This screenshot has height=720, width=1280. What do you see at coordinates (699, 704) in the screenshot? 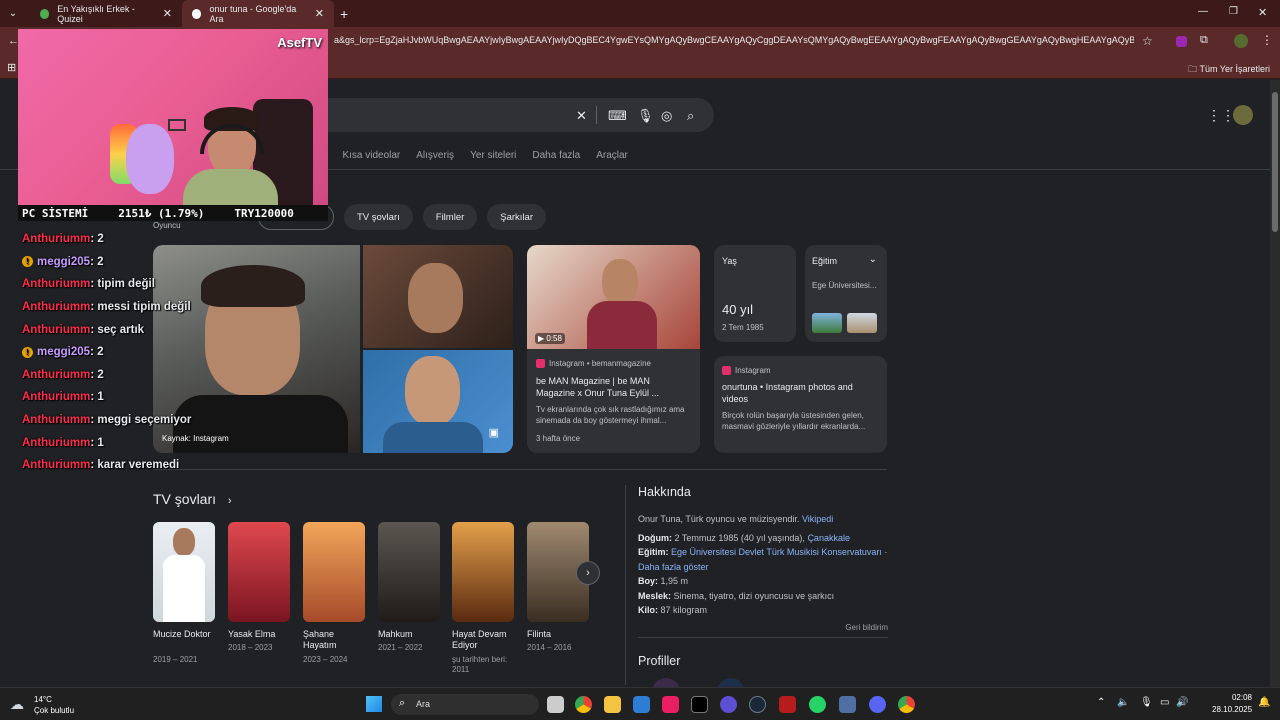
I see `x-icon` at bounding box center [699, 704].